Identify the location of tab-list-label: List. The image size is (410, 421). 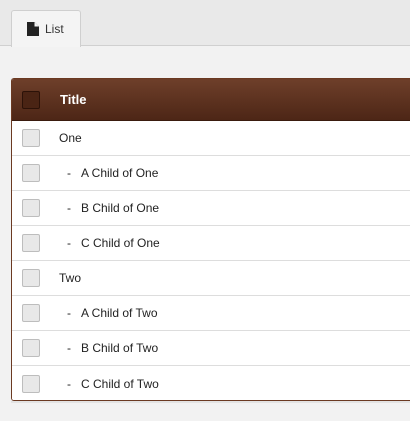
(54, 29).